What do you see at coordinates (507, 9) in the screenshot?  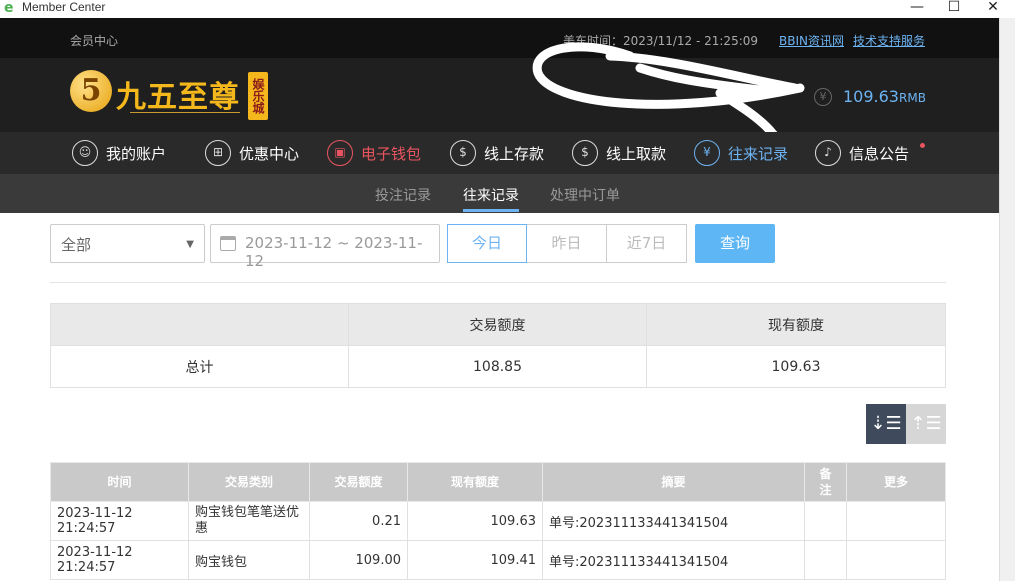 I see `window-titlebar: e Member Center — ☐ ✕` at bounding box center [507, 9].